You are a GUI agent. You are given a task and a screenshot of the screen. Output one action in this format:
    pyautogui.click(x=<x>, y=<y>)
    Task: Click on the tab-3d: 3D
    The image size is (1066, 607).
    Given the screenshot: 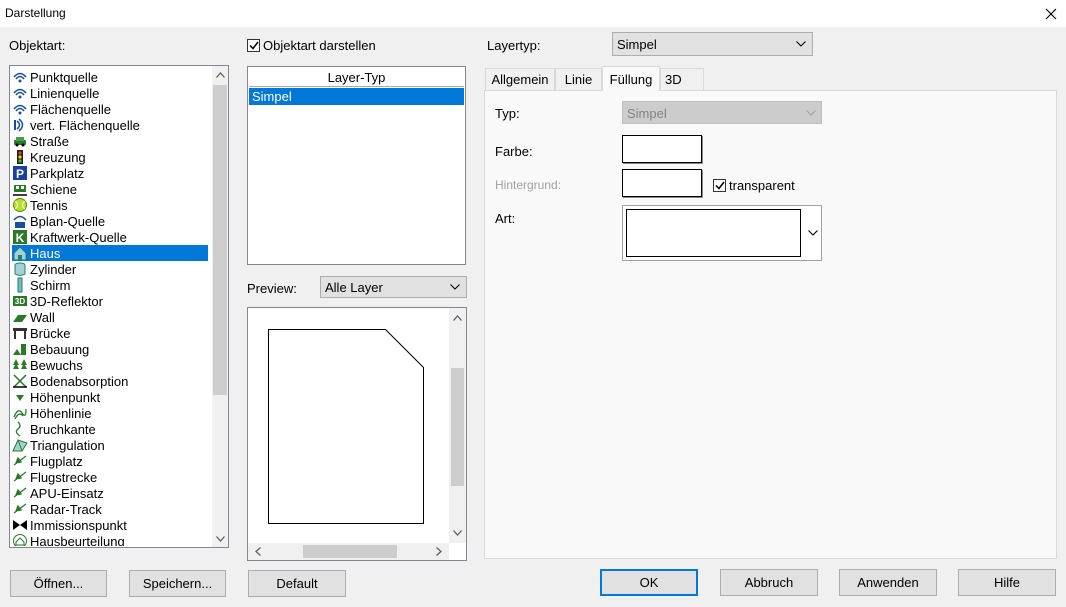 What is the action you would take?
    pyautogui.click(x=682, y=79)
    